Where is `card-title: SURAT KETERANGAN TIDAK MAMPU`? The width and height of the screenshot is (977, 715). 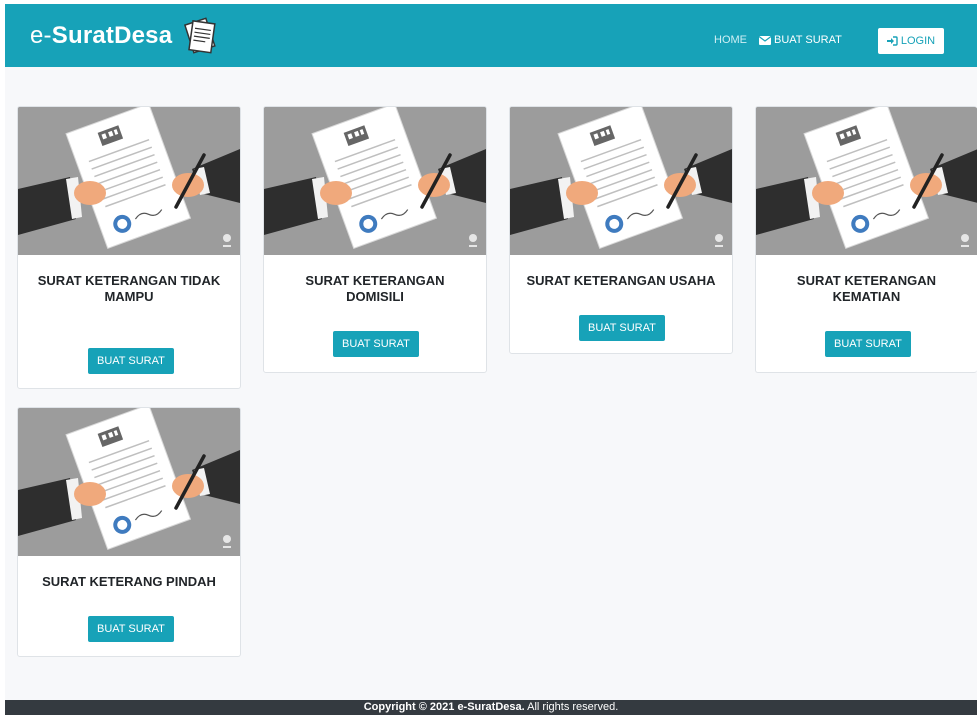
card-title: SURAT KETERANGAN TIDAK MAMPU is located at coordinates (129, 288).